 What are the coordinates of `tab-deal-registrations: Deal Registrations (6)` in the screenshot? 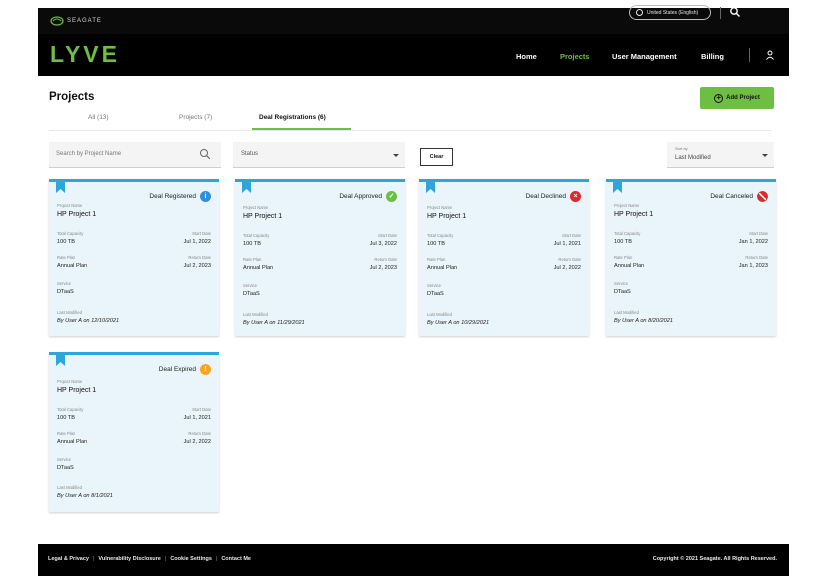 It's located at (292, 117).